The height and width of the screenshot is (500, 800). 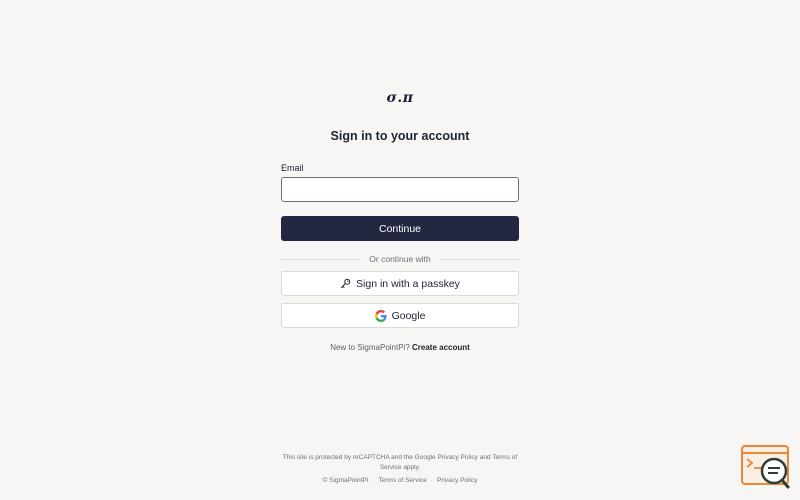 I want to click on recaptcha-and-text: and, so click(x=485, y=457).